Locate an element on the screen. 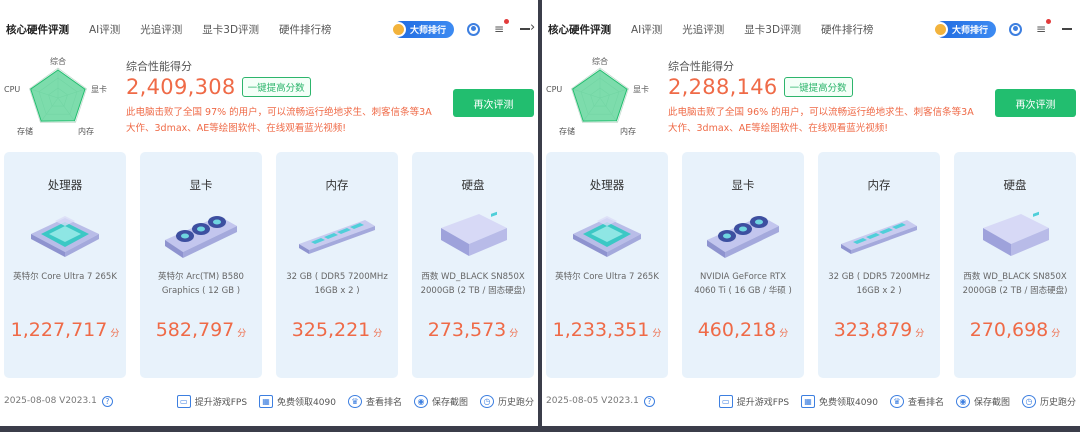  version-text: 2025-08-08 V2023.1 is located at coordinates (50, 401).